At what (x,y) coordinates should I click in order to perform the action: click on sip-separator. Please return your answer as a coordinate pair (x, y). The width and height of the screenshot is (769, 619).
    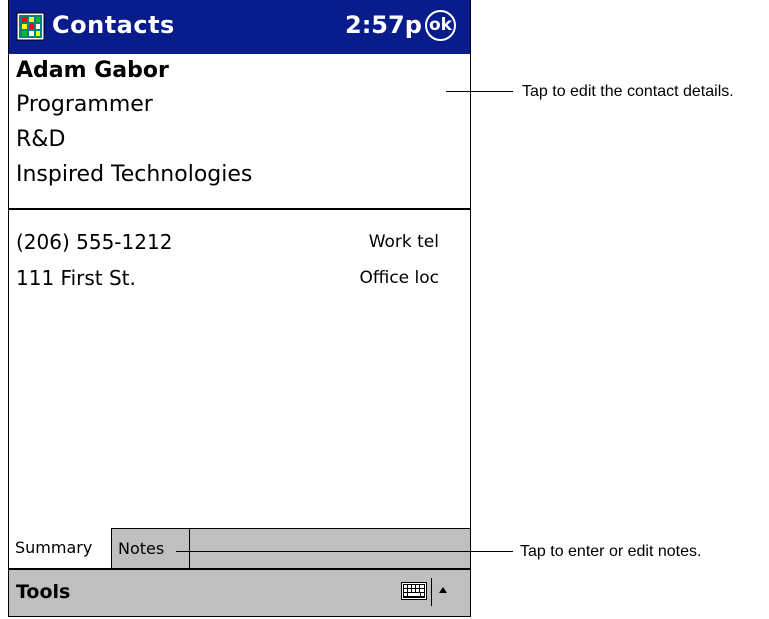
    Looking at the image, I should click on (431, 592).